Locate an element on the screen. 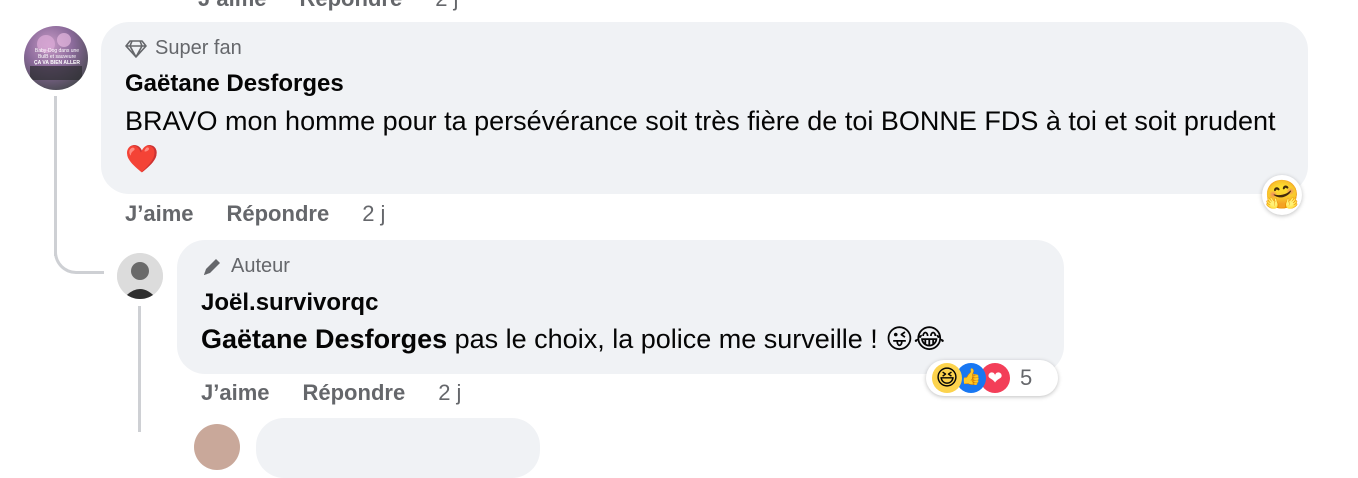 The image size is (1358, 478). reply-bubble is located at coordinates (398, 448).